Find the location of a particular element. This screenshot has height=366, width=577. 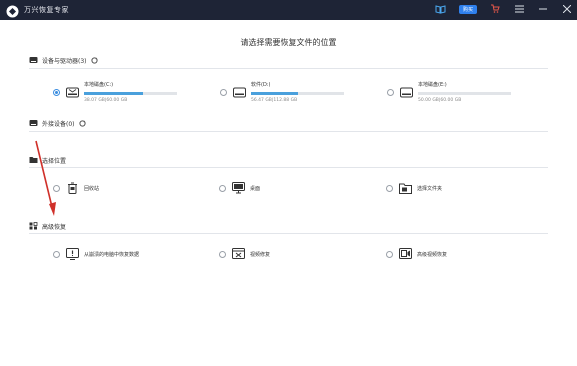

section-external-header: 外接设备(0) is located at coordinates (288, 123).